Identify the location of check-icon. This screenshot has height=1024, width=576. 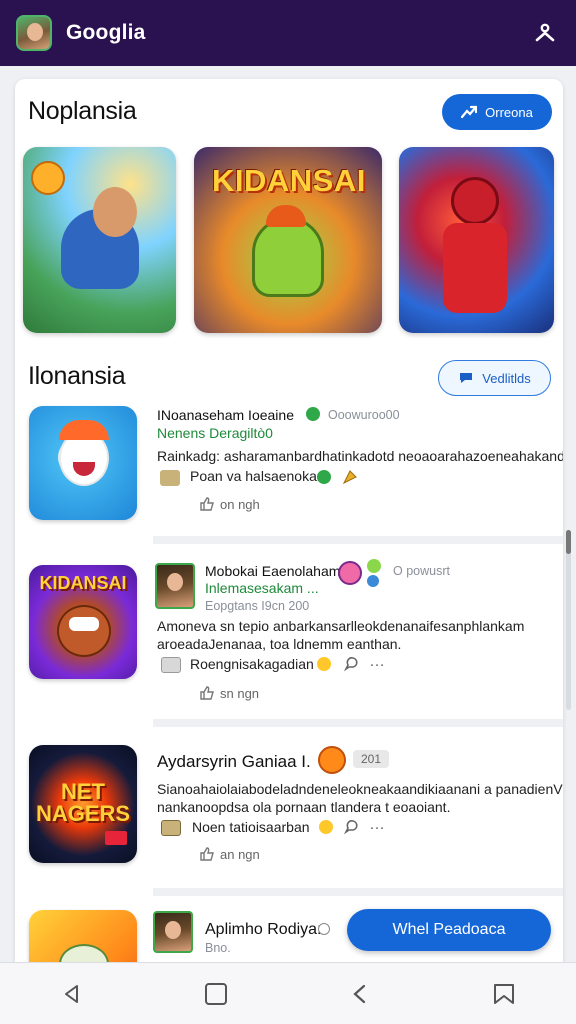
(324, 477).